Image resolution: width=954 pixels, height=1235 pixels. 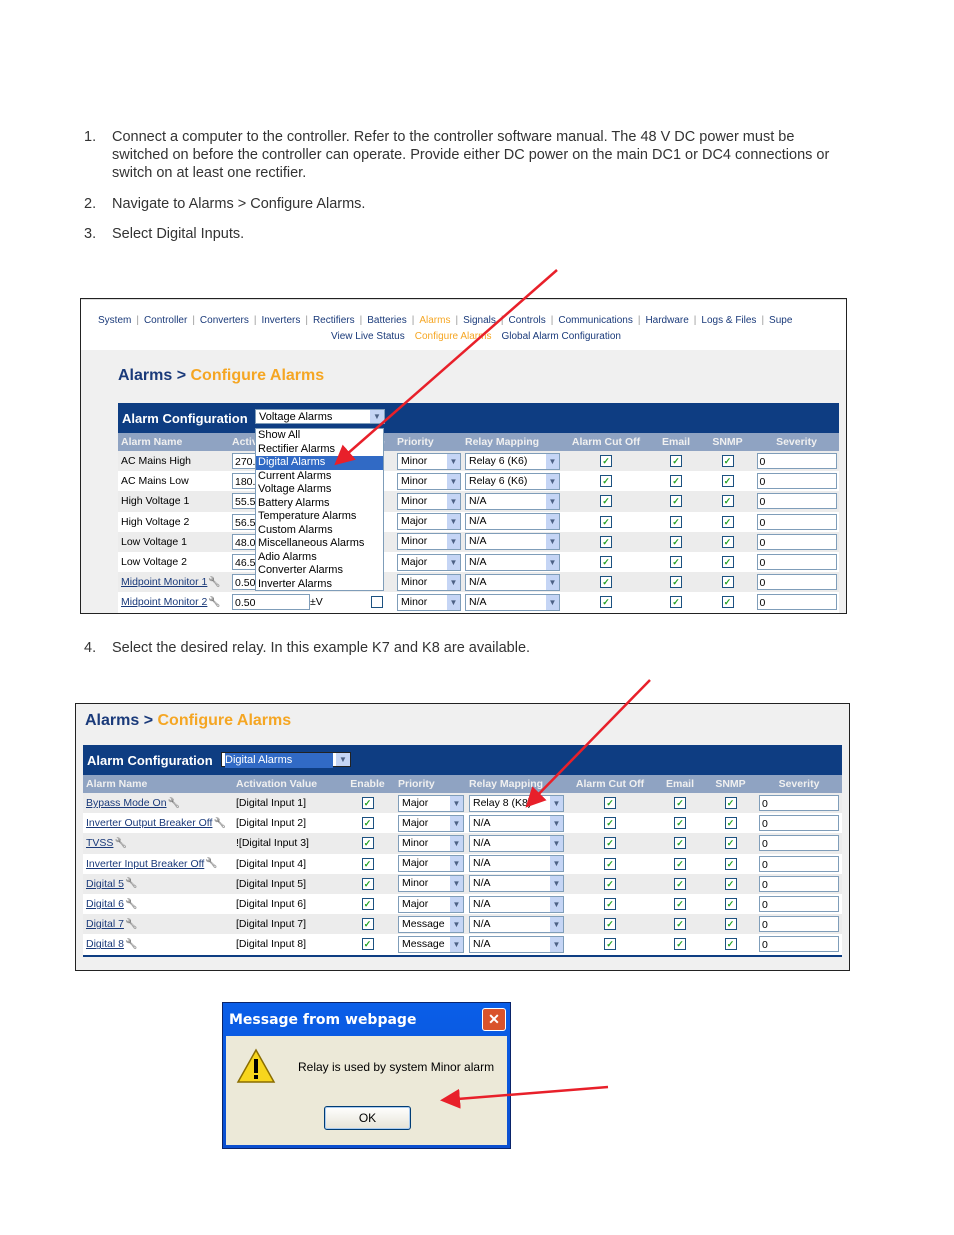 I want to click on nav-item: Controller, so click(x=165, y=320).